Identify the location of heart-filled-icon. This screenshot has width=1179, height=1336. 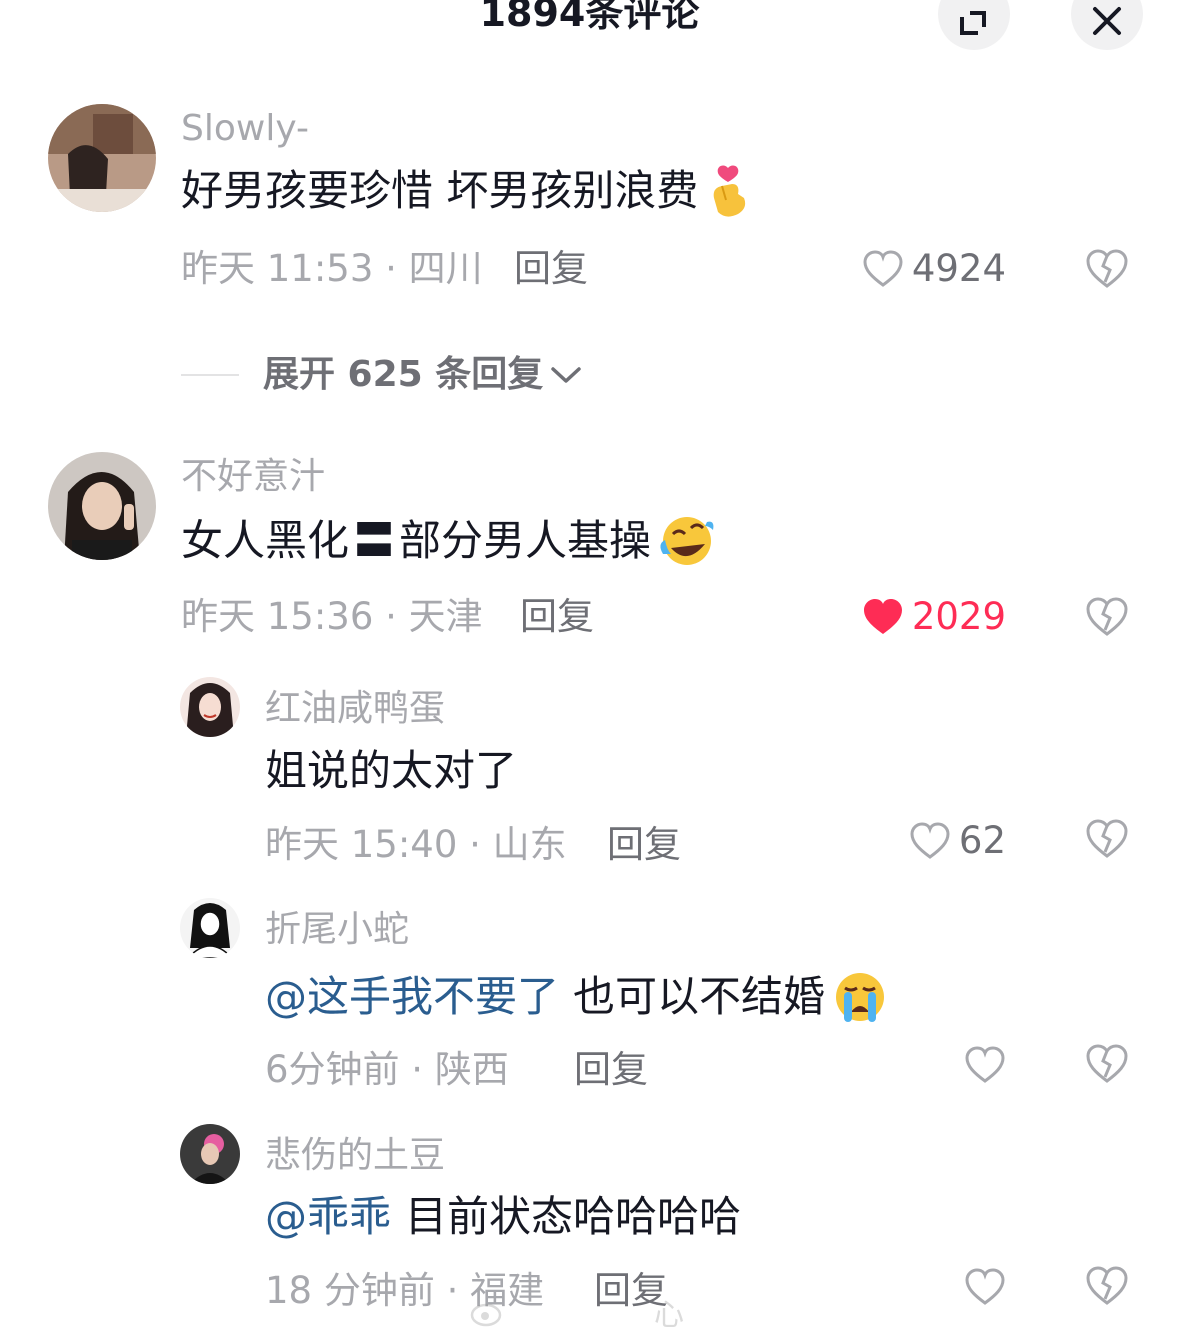
(882, 616).